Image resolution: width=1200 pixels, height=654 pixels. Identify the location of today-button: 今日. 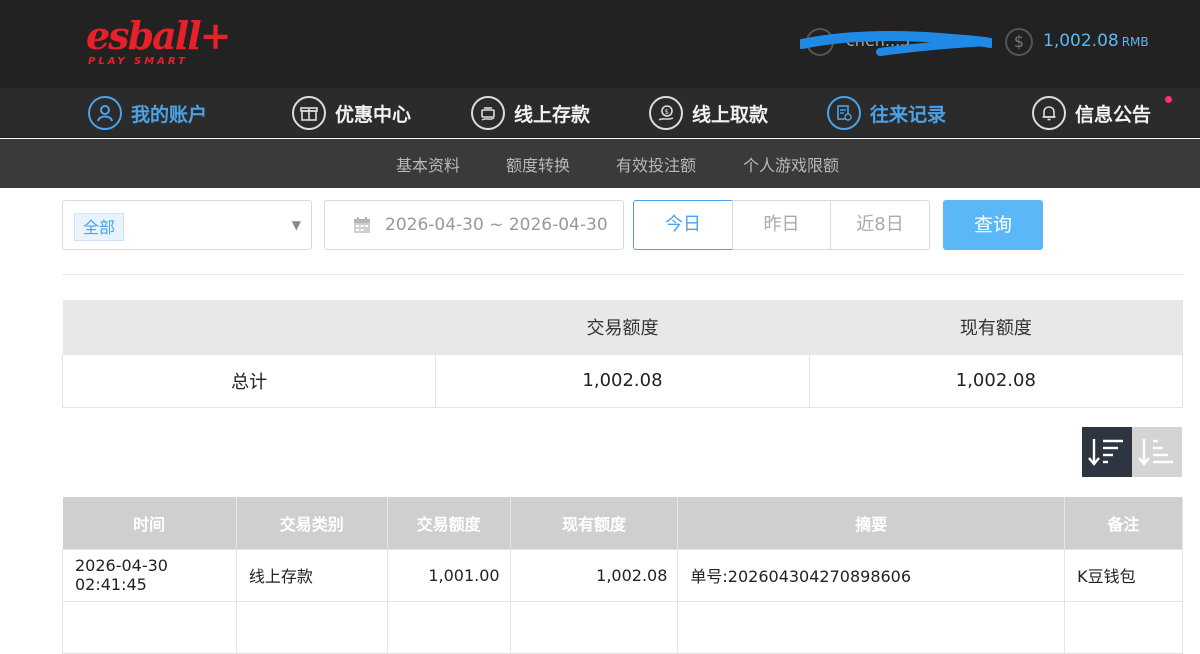
(683, 225).